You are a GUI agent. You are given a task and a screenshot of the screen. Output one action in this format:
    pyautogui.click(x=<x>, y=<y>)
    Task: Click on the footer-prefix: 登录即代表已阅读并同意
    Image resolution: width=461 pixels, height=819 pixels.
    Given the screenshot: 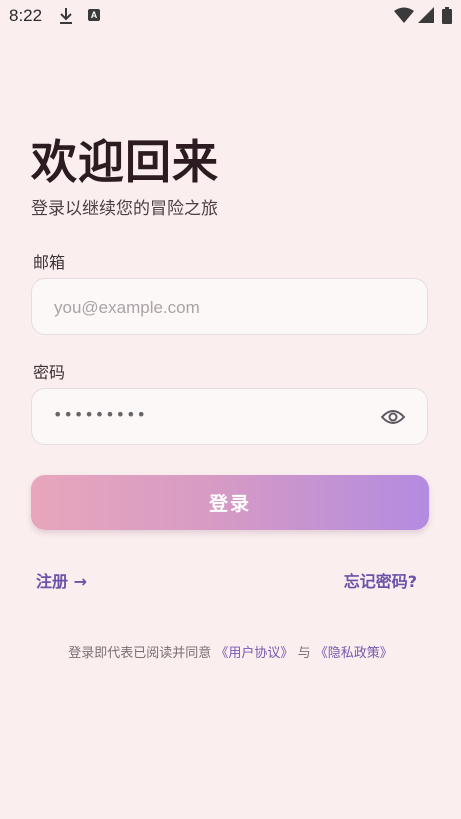 What is the action you would take?
    pyautogui.click(x=140, y=653)
    